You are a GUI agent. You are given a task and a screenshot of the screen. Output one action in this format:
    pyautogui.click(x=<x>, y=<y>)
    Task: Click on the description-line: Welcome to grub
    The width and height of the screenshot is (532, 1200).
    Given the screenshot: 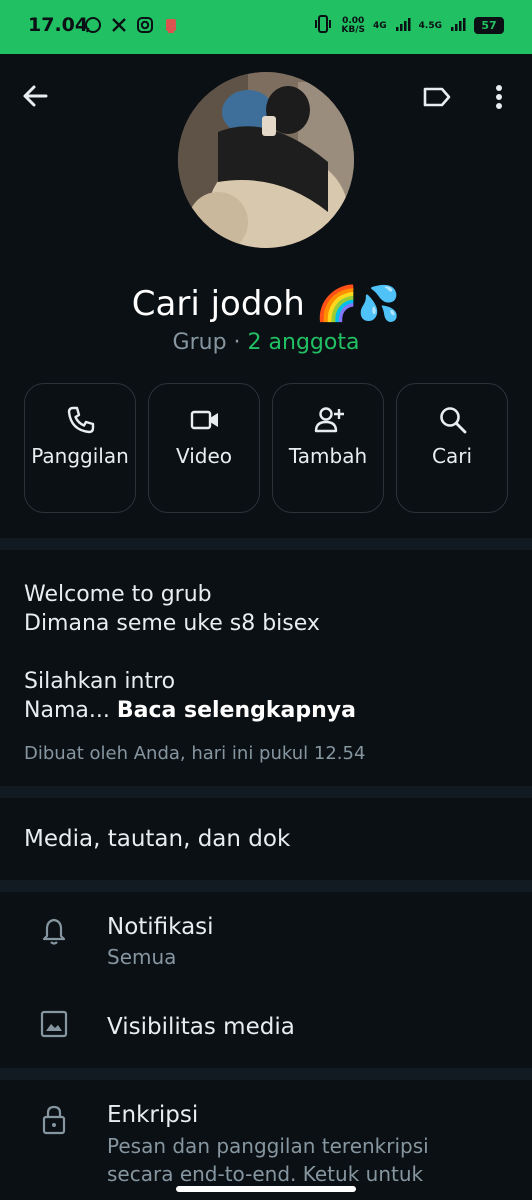 What is the action you would take?
    pyautogui.click(x=118, y=594)
    